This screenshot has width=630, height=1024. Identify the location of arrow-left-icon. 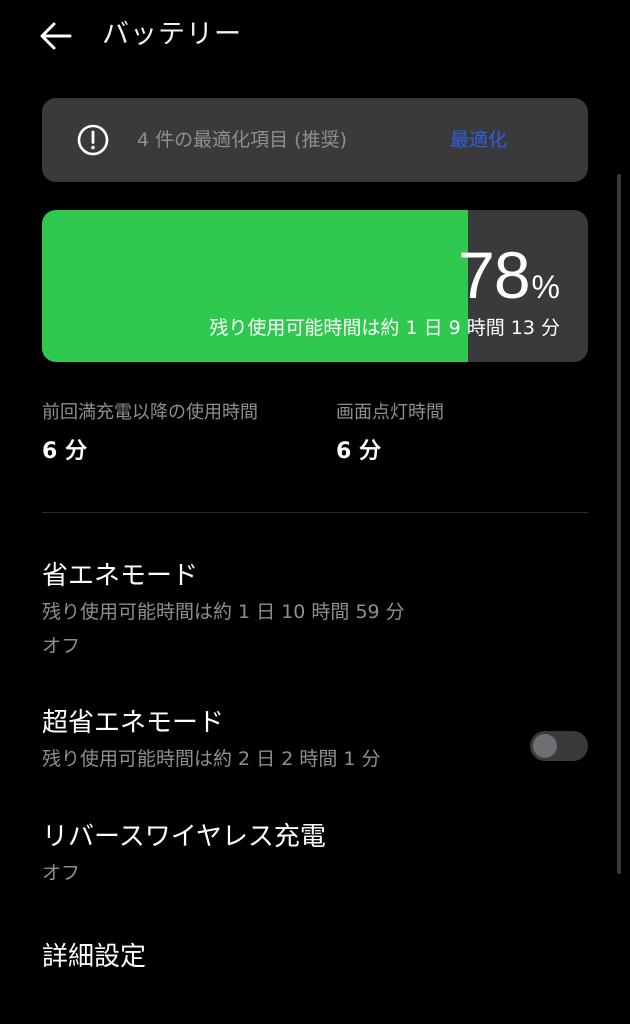
(56, 36).